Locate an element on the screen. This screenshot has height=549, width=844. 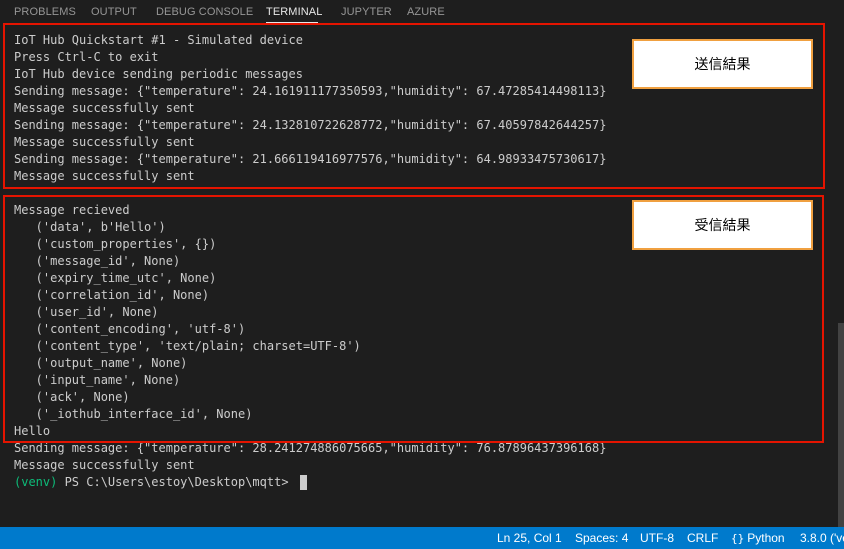
prompt-path: PS C:\Users\estoy\Desktop\mqtt> is located at coordinates (176, 482).